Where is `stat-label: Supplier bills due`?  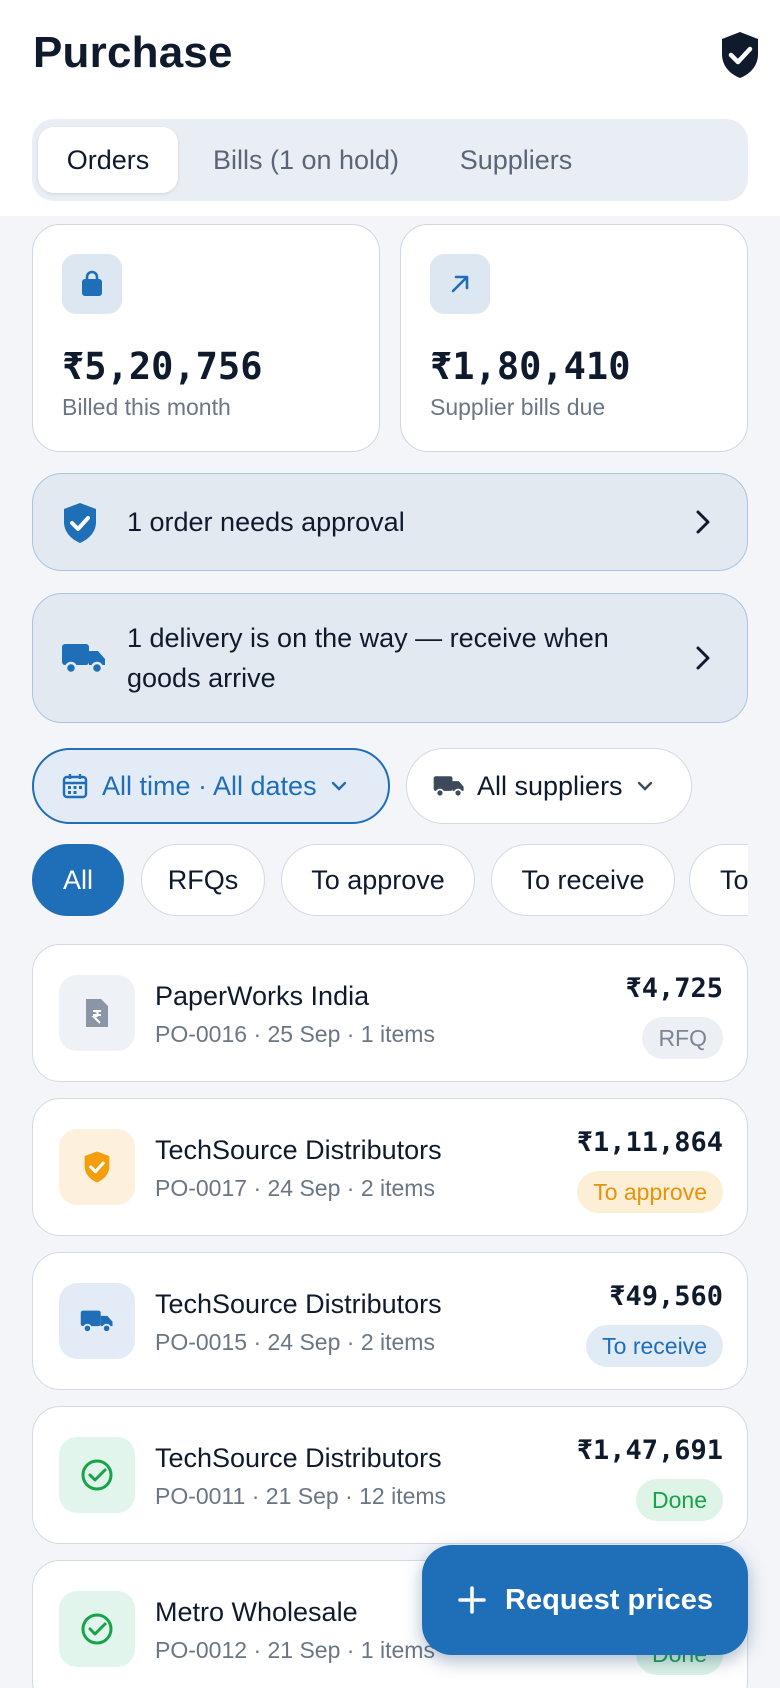 stat-label: Supplier bills due is located at coordinates (518, 407).